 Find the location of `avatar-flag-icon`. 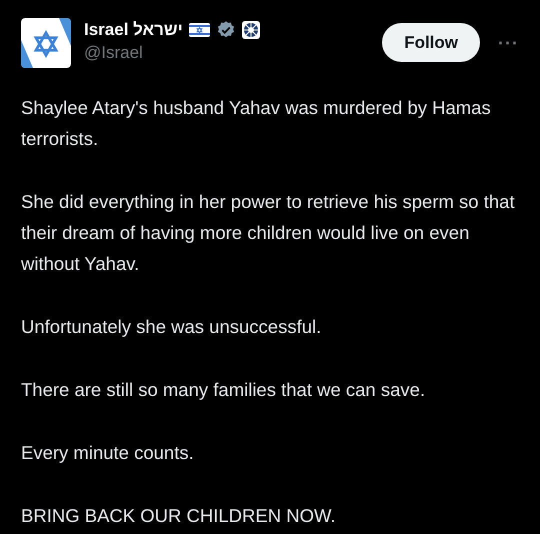

avatar-flag-icon is located at coordinates (46, 43).